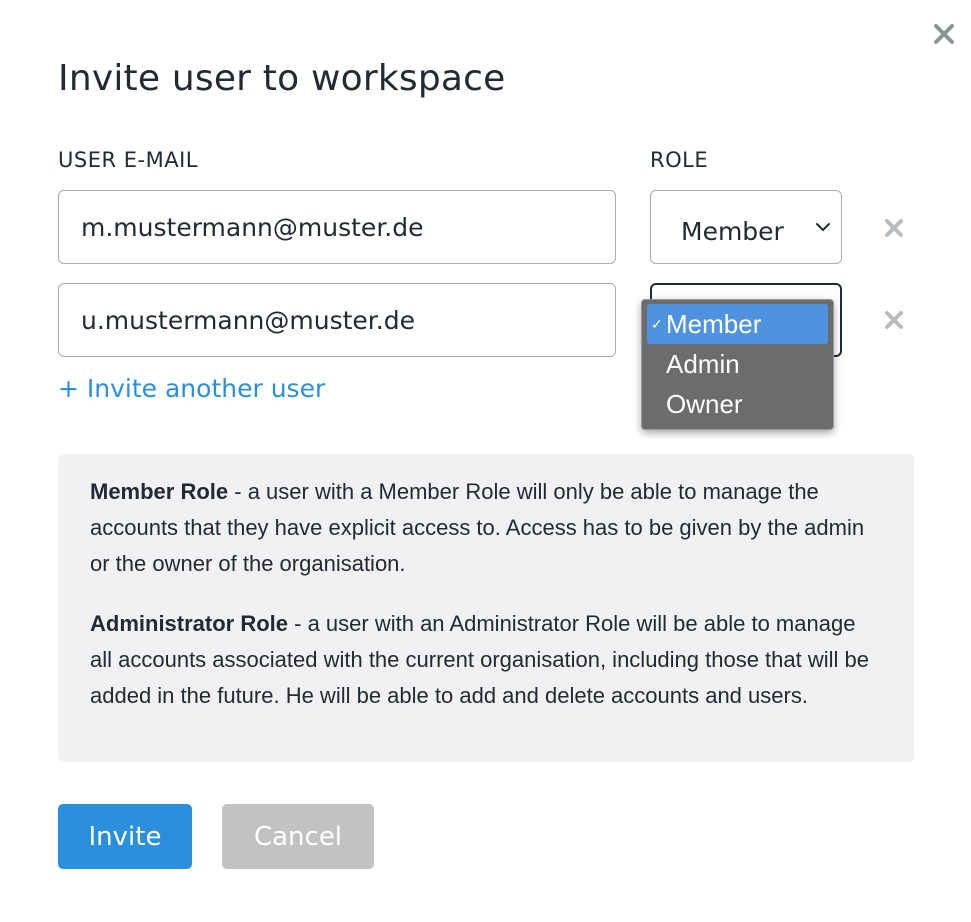 This screenshot has height=922, width=971. I want to click on invite-another-user-link: + Invite another user, so click(191, 388).